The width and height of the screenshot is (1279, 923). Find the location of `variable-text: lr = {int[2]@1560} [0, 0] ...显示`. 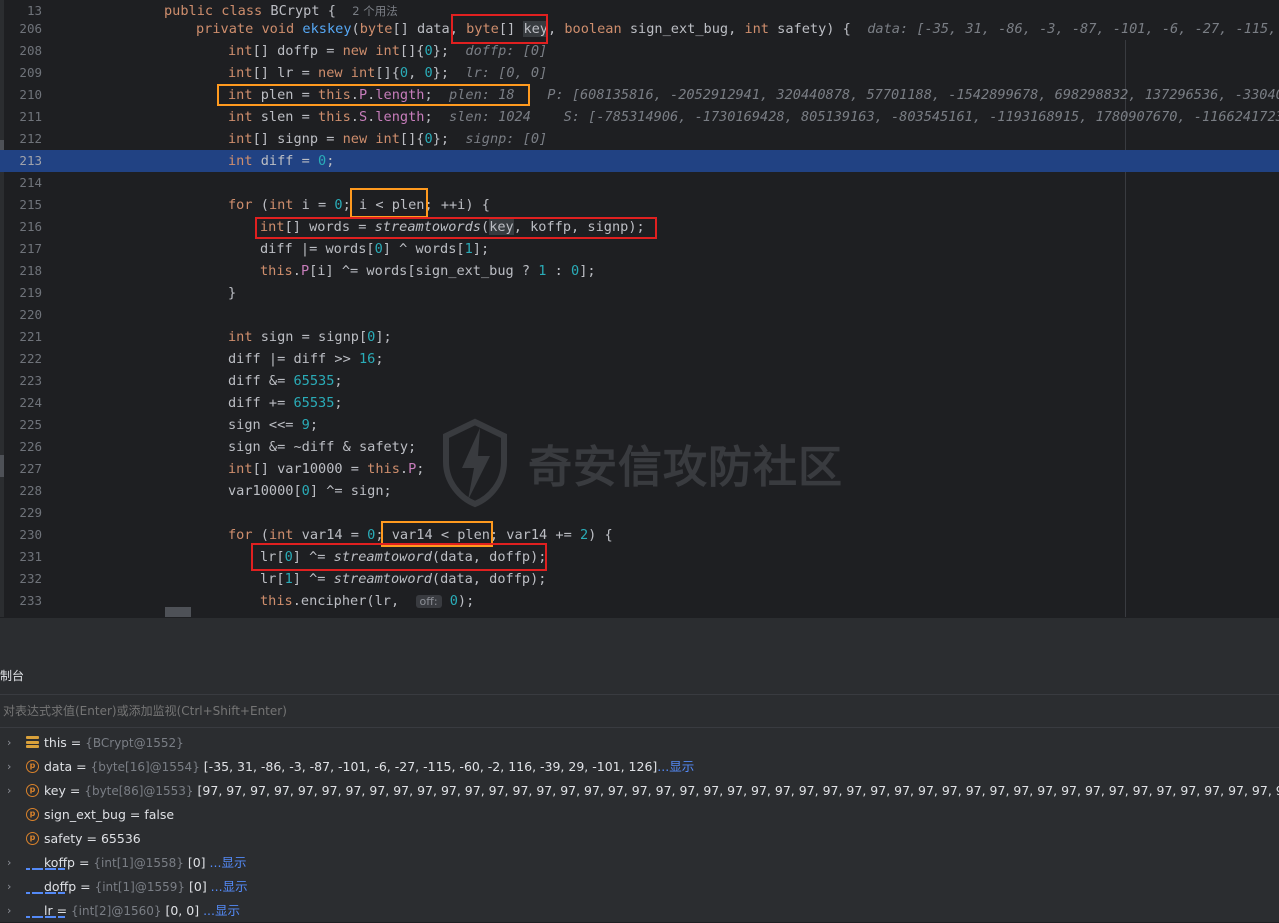

variable-text: lr = {int[2]@1560} [0, 0] ...显示 is located at coordinates (142, 911).